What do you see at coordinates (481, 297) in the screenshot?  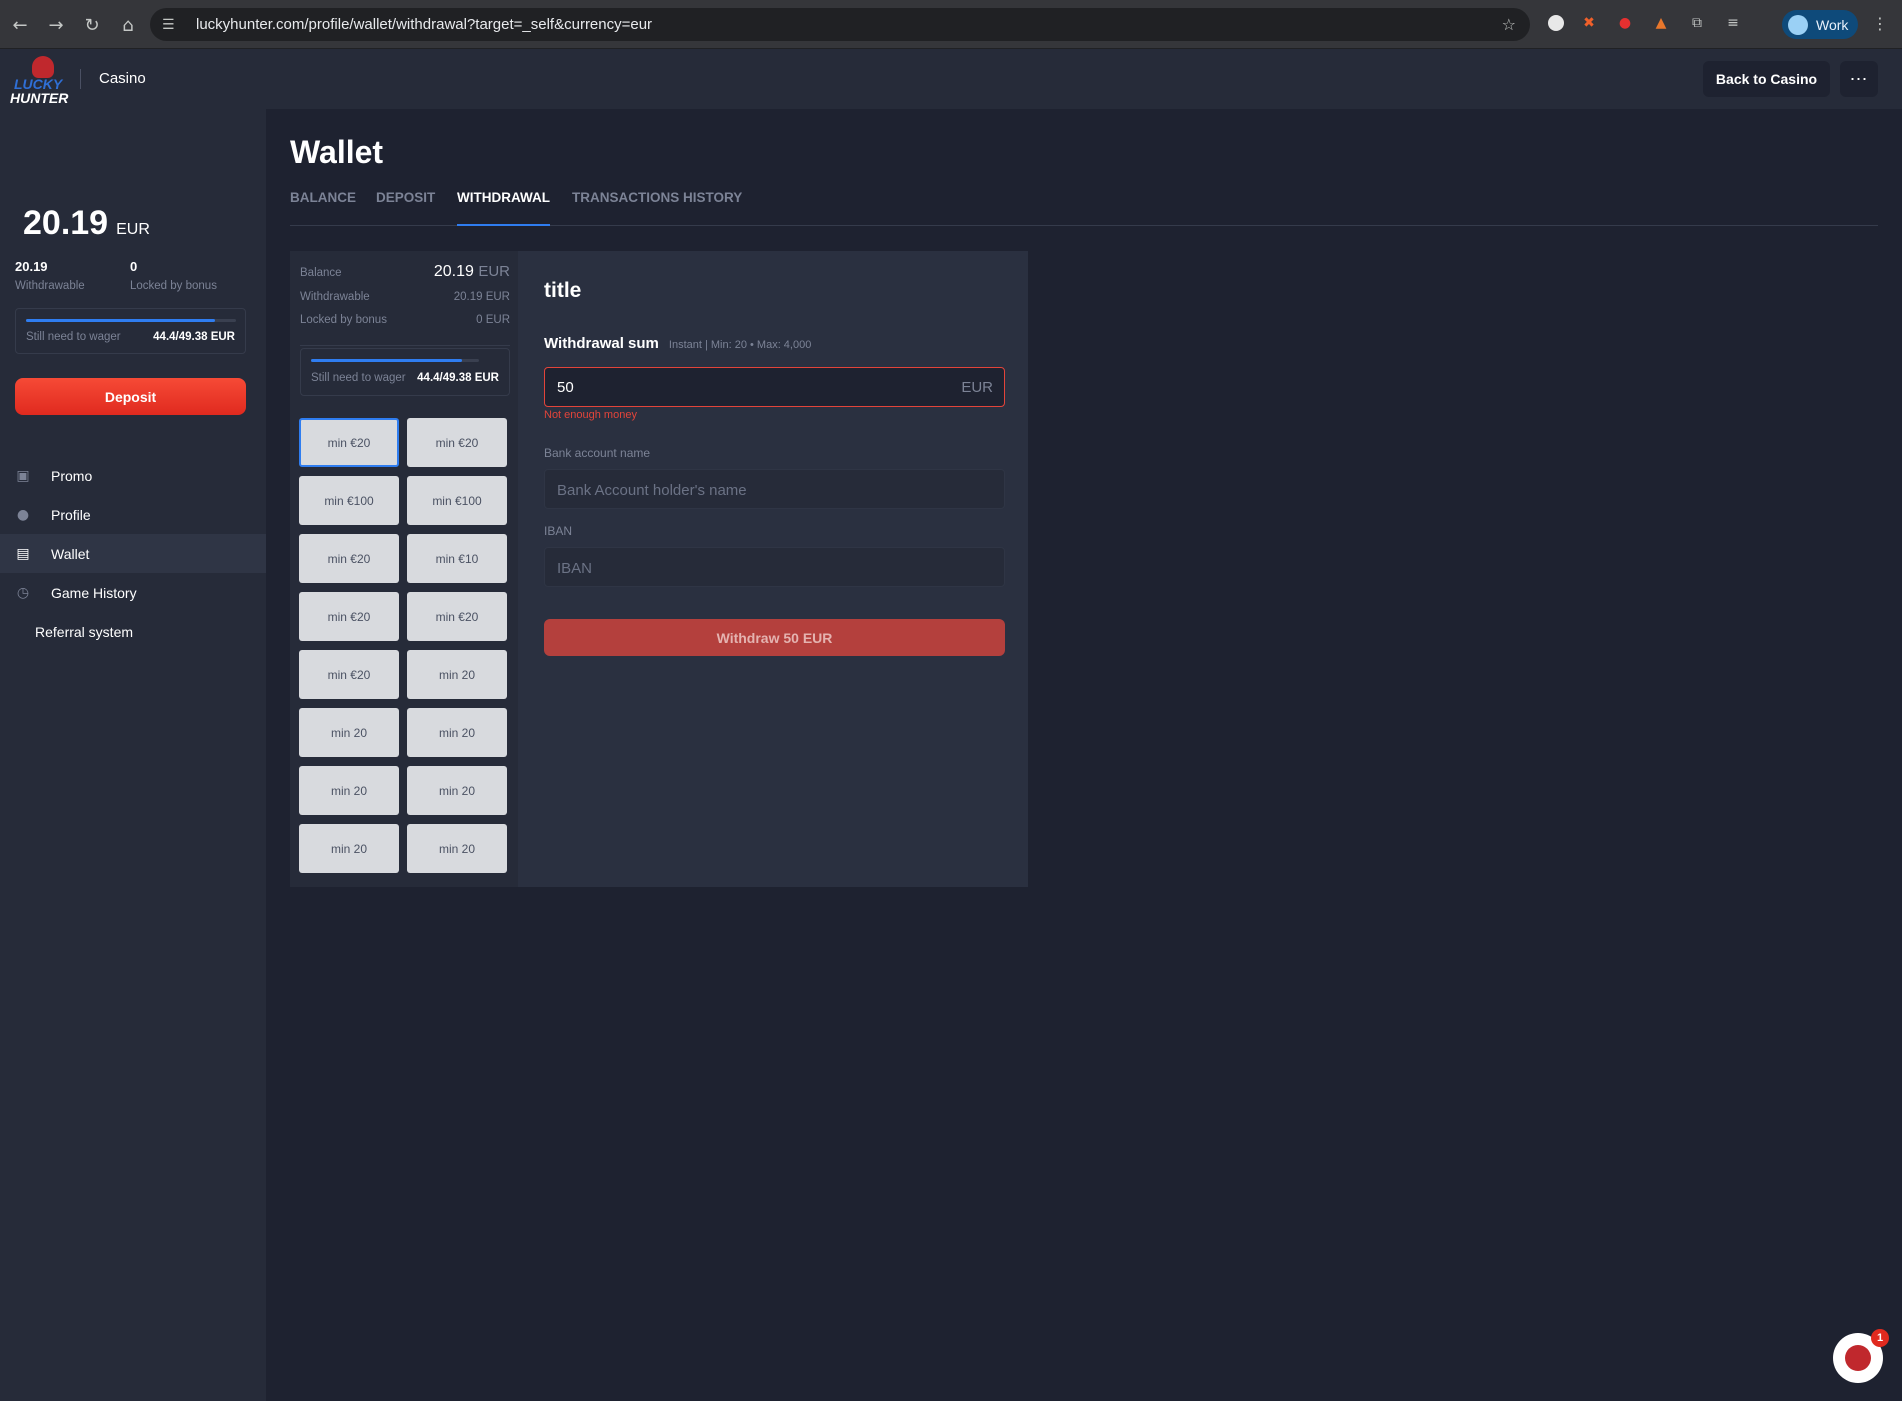 I see `summary-withdrawable-value: 20.19 EUR` at bounding box center [481, 297].